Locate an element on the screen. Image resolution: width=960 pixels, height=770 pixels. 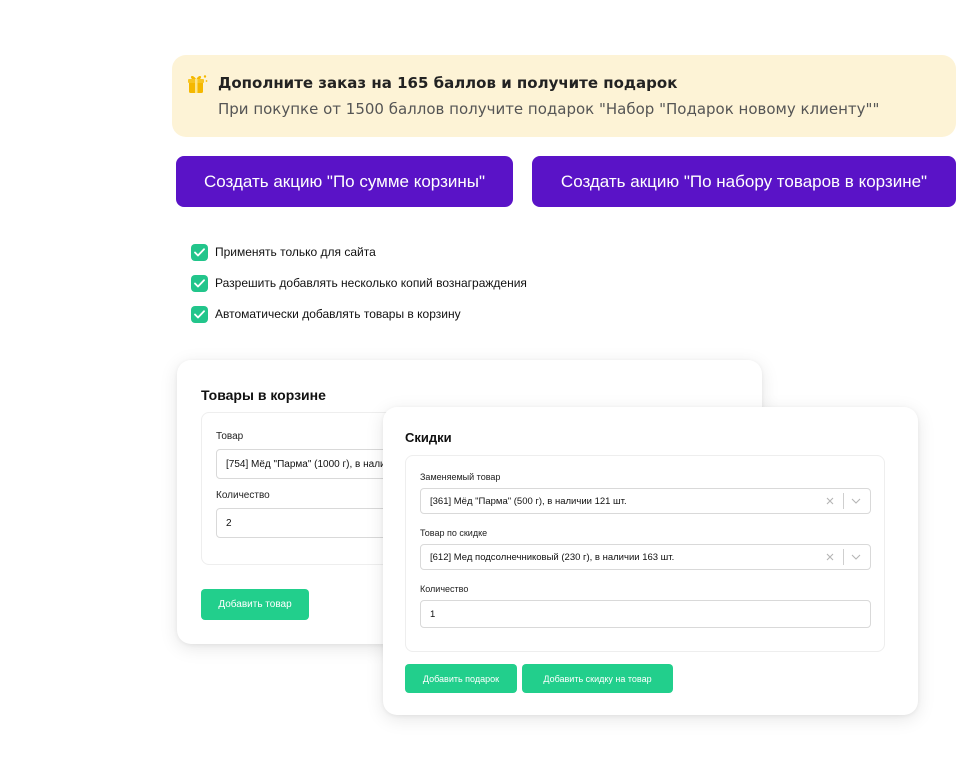
add-discount-button: Добавить скидку на товар is located at coordinates (597, 678).